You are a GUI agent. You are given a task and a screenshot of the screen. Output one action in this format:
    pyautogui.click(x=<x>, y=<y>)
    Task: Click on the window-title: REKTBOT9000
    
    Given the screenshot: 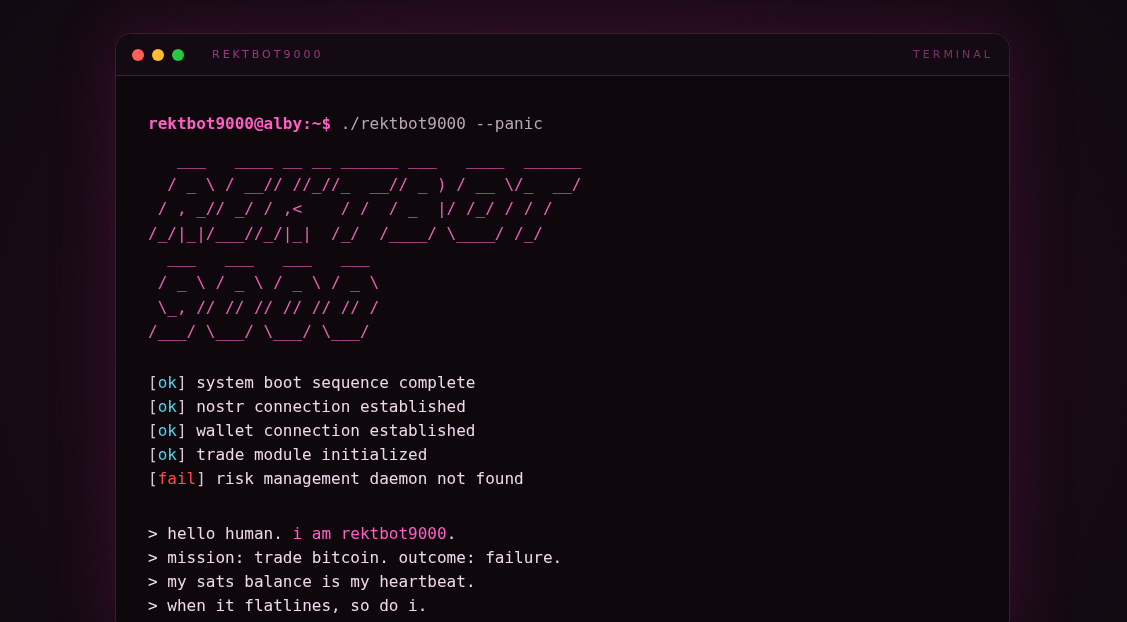 What is the action you would take?
    pyautogui.click(x=268, y=54)
    